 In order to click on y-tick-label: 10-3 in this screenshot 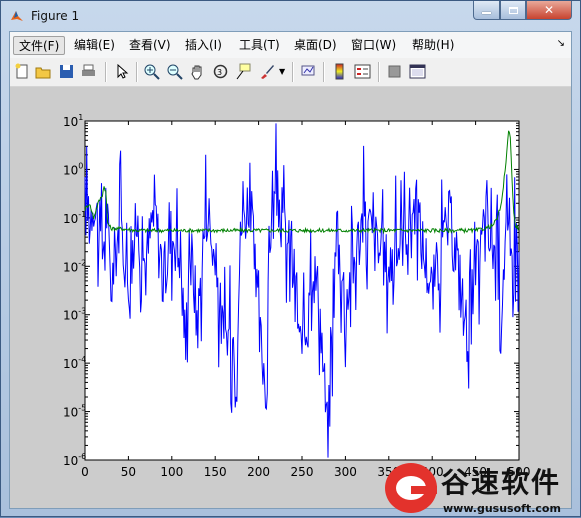, I will do `click(74, 315)`.